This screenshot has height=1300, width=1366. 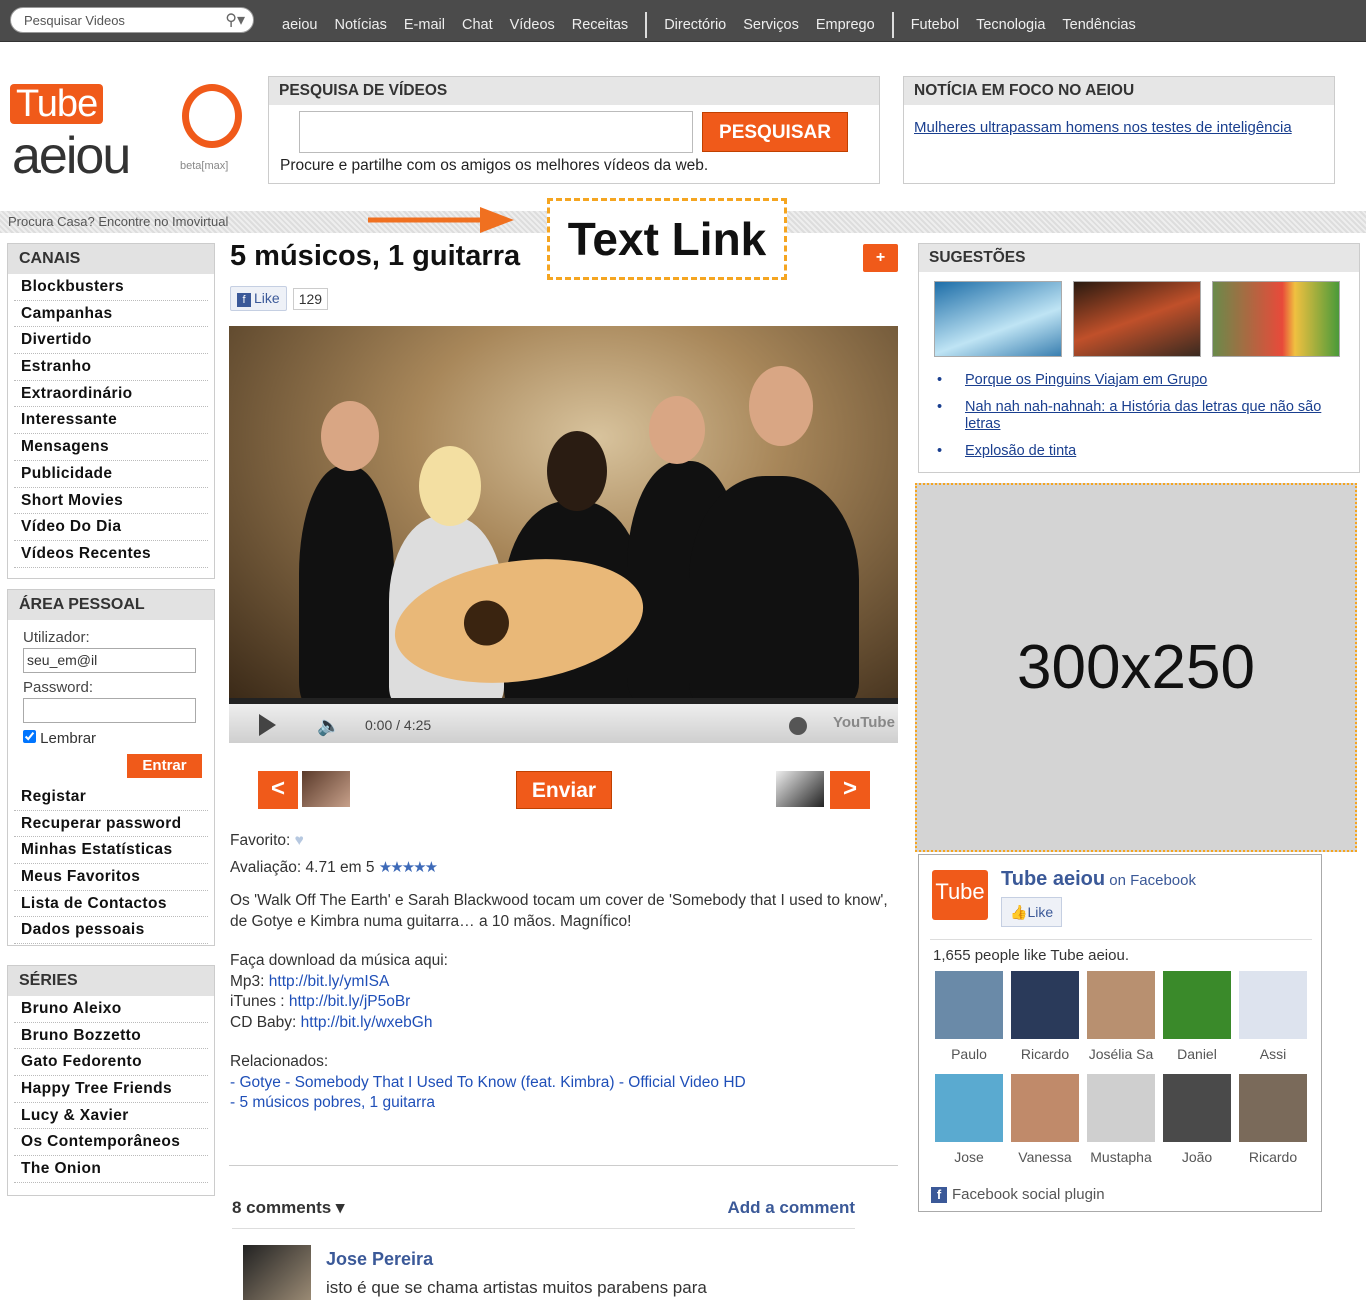 I want to click on remember-checkbox-input, so click(x=29, y=736).